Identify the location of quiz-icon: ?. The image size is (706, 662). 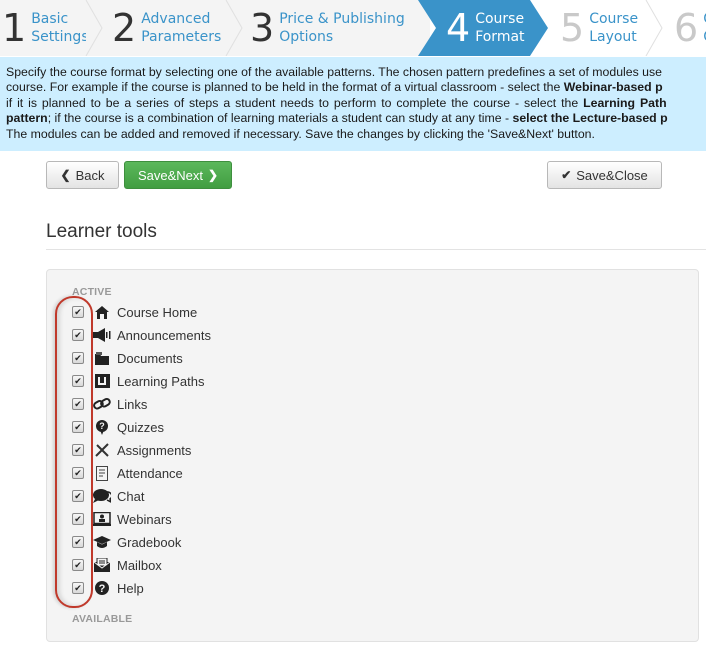
(102, 427).